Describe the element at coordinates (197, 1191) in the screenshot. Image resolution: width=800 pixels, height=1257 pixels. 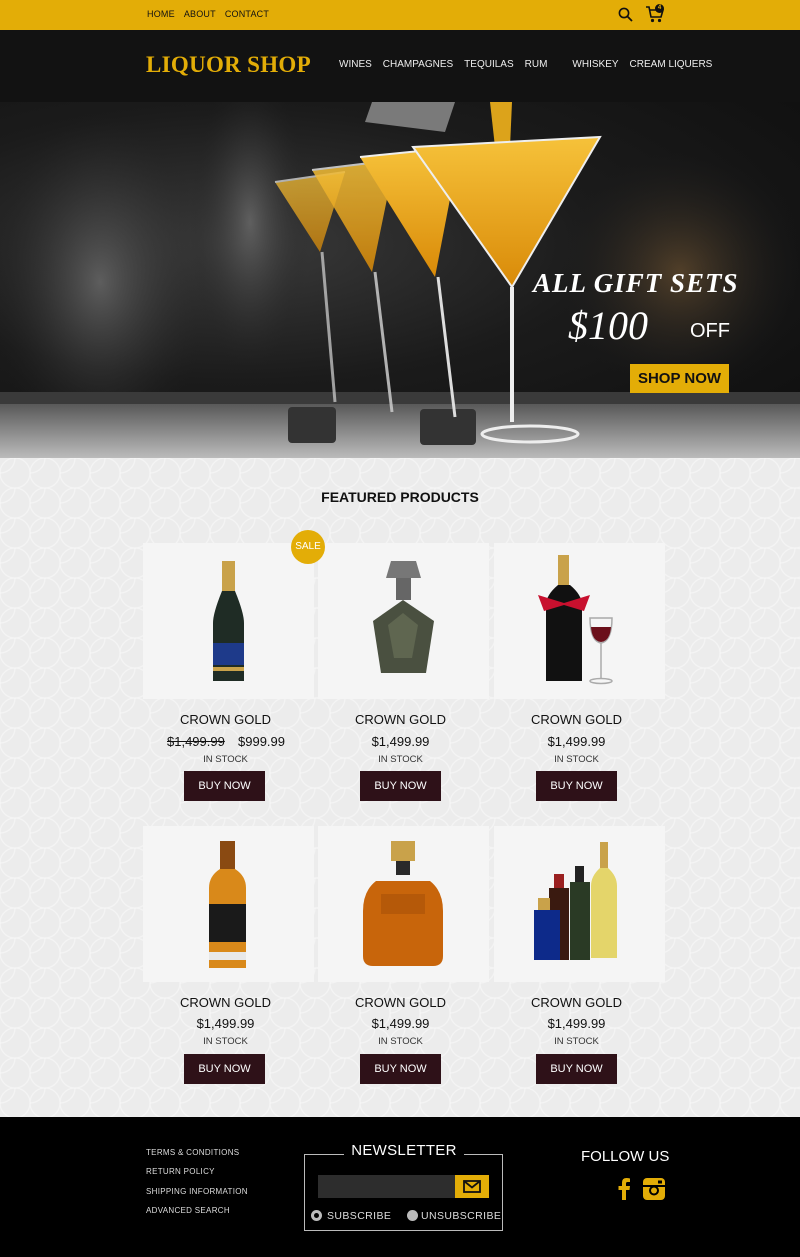
I see `shipping-info-link: SHIPPING INFORMATION` at that location.